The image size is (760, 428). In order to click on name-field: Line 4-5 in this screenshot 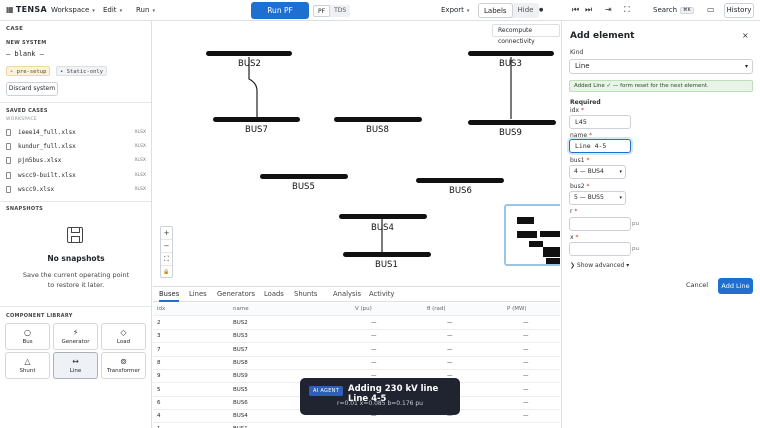, I will do `click(600, 146)`.